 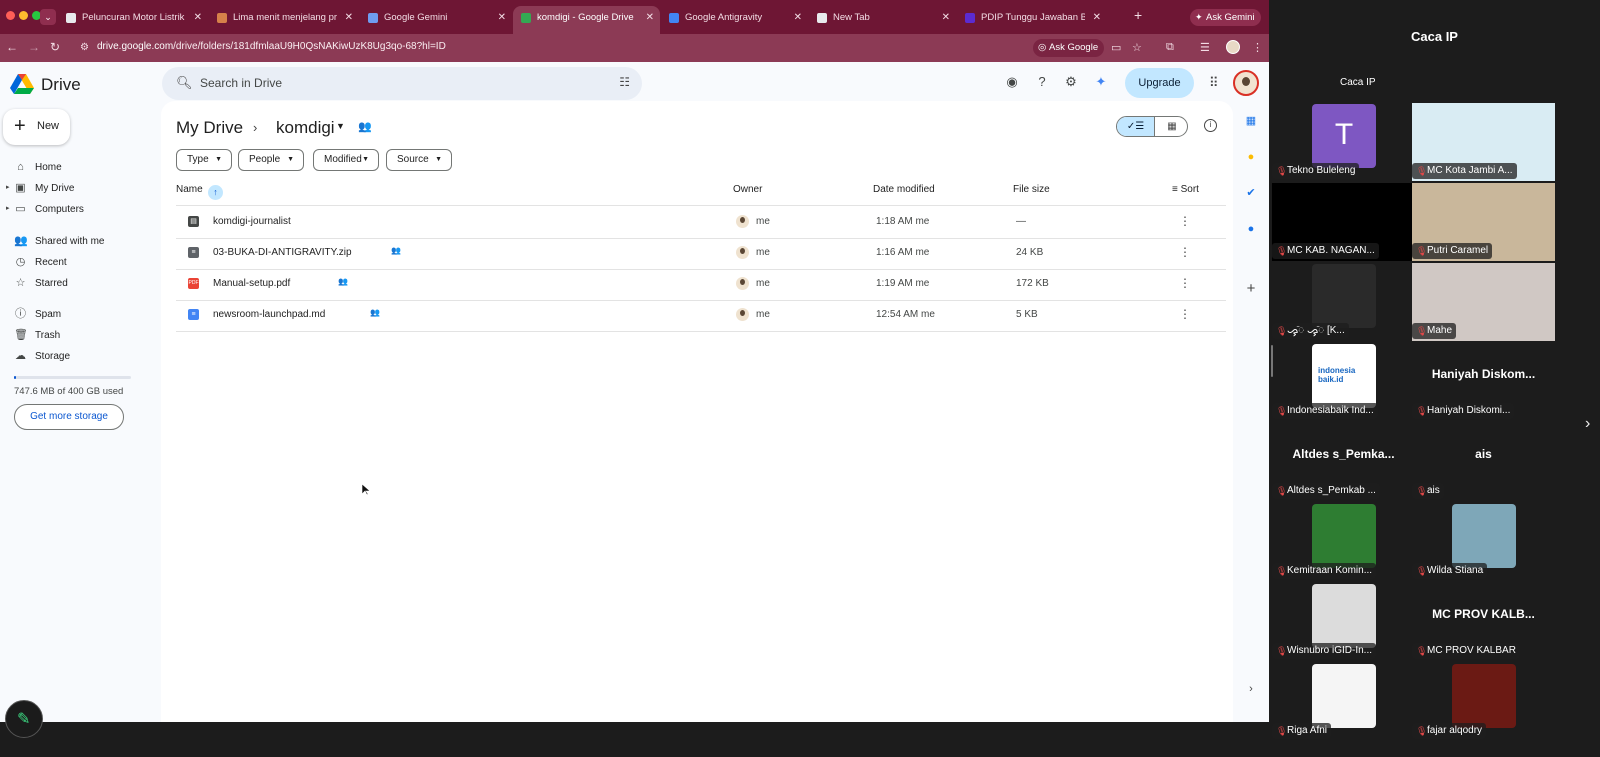 I want to click on participant-tile: 🎙︎ Mahe, so click(x=1483, y=301).